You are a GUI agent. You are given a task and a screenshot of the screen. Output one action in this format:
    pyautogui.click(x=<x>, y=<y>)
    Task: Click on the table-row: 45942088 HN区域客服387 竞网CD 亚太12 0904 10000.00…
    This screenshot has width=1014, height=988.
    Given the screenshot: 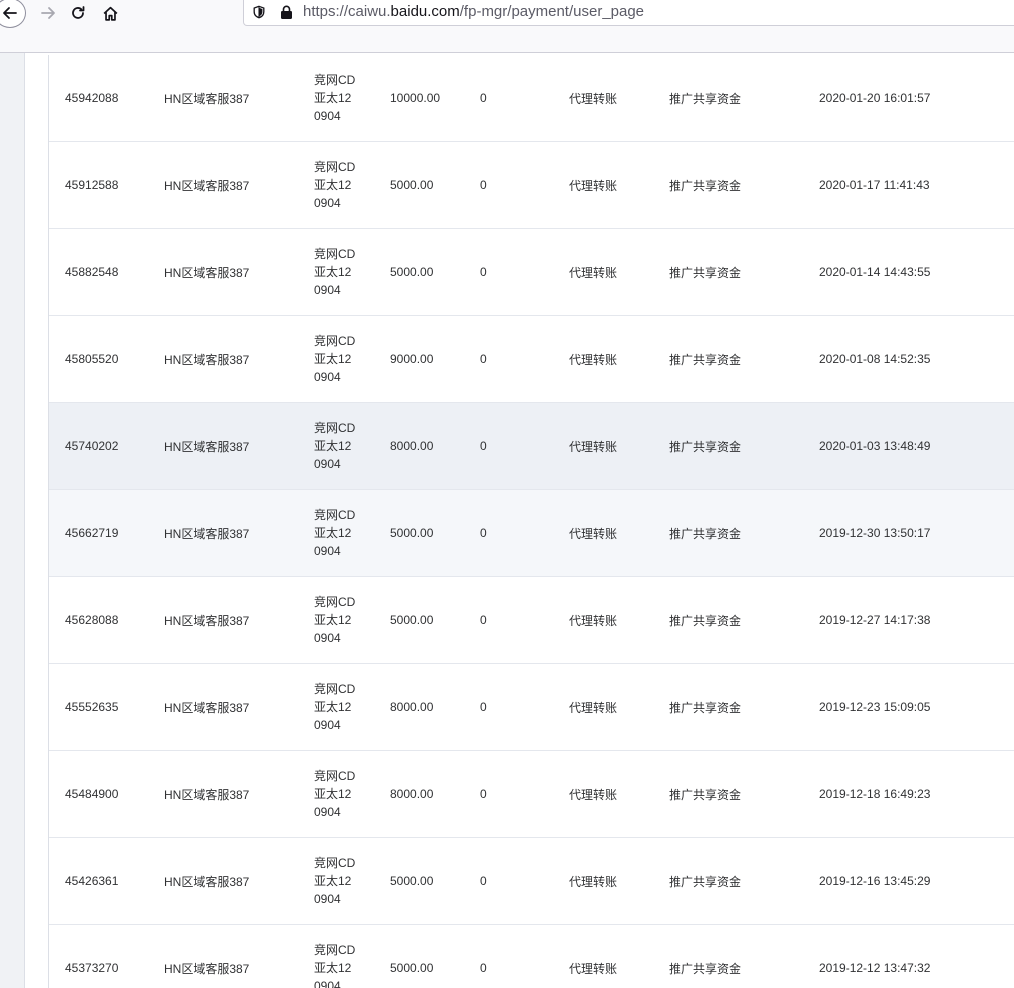 What is the action you would take?
    pyautogui.click(x=531, y=98)
    